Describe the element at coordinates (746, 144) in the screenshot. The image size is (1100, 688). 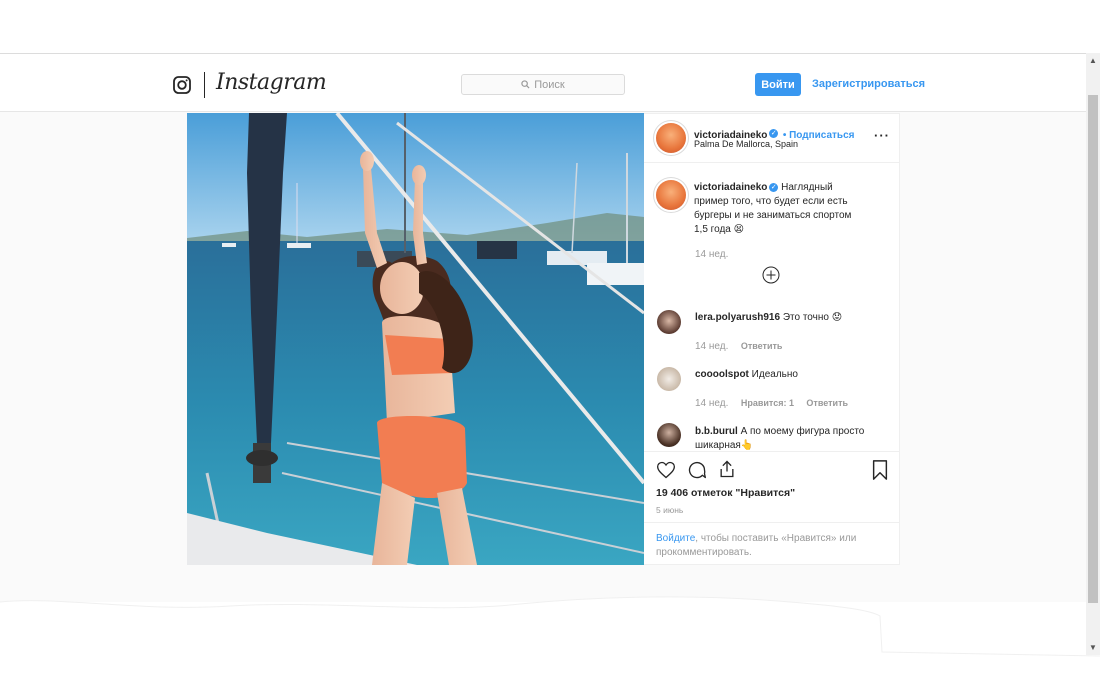
I see `post-location: Palma De Mallorca, Spain` at that location.